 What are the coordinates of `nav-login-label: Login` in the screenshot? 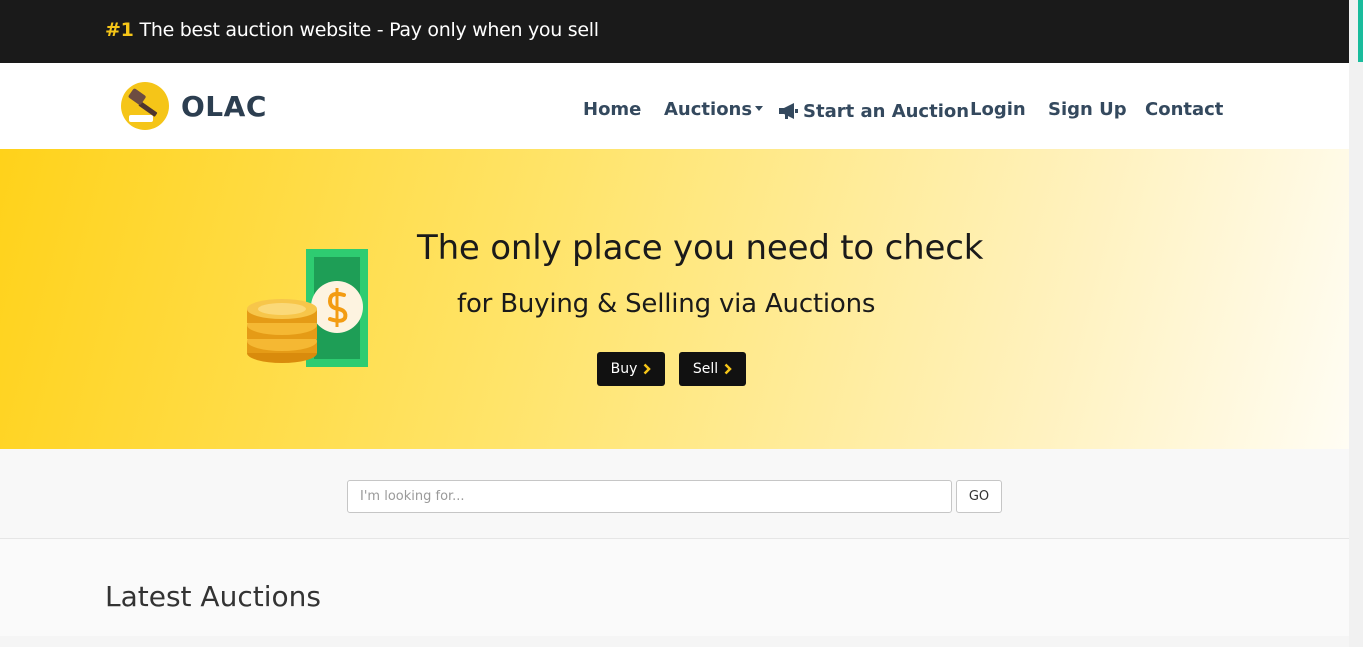 It's located at (998, 109).